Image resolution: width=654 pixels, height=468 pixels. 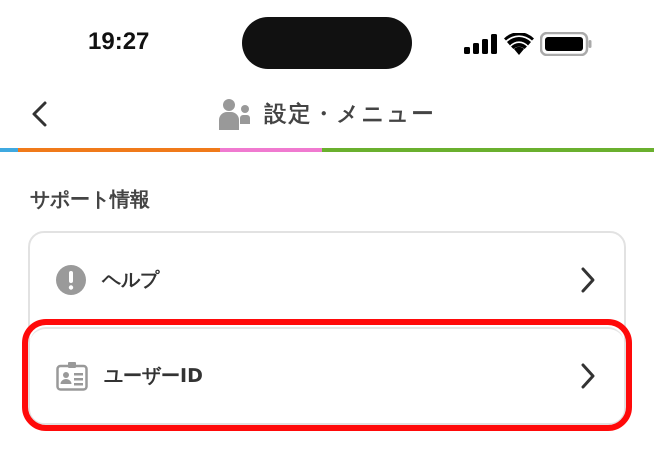 I want to click on battery-icon, so click(x=566, y=44).